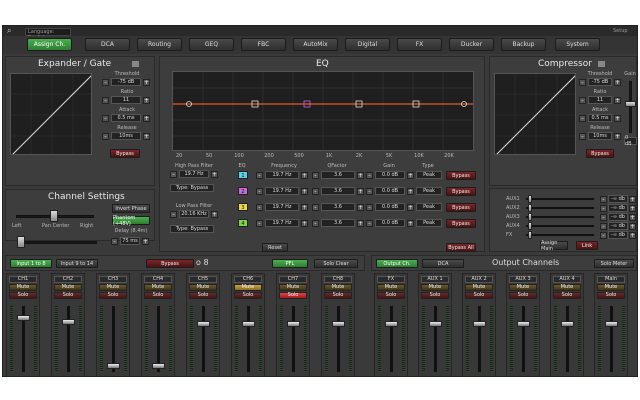 The height and width of the screenshot is (400, 640). What do you see at coordinates (471, 44) in the screenshot?
I see `nav-ducker-button: Ducker` at bounding box center [471, 44].